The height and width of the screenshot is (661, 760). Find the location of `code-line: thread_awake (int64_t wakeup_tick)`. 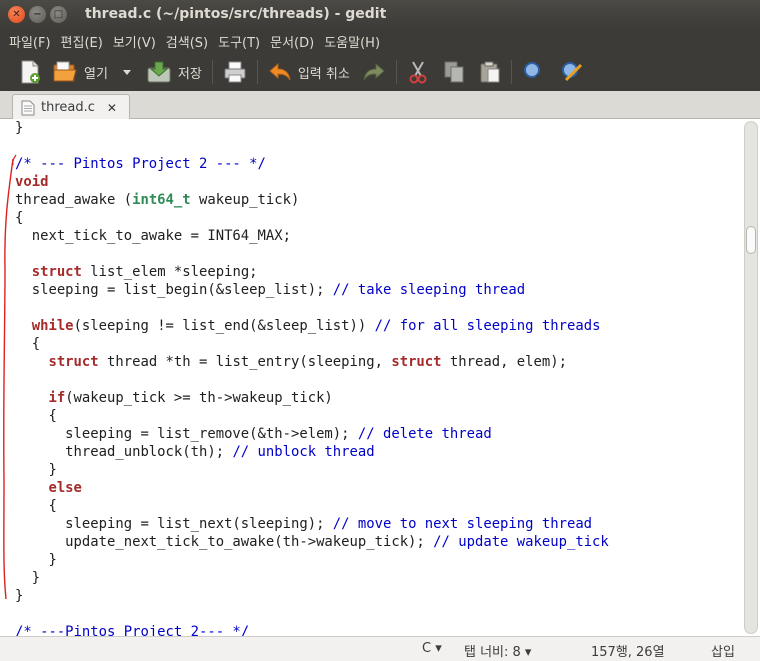

code-line: thread_awake (int64_t wakeup_tick) is located at coordinates (312, 200).